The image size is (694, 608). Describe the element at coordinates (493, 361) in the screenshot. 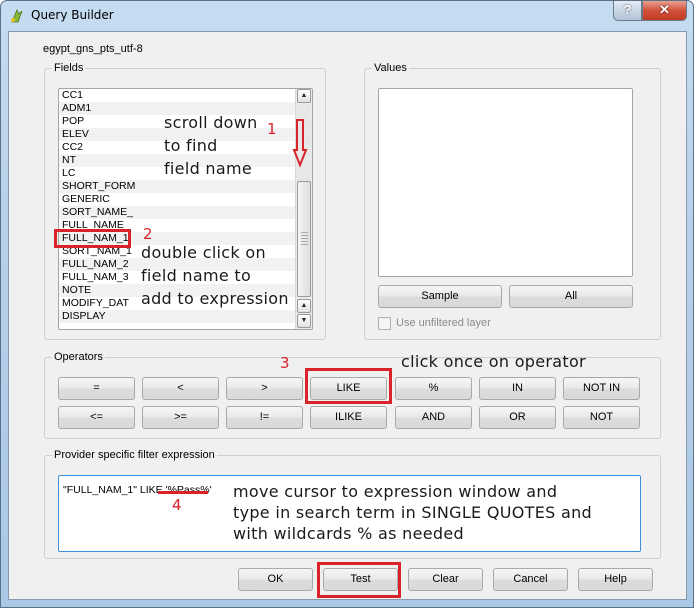

I see `annotation-step3-text: click once on operator` at that location.